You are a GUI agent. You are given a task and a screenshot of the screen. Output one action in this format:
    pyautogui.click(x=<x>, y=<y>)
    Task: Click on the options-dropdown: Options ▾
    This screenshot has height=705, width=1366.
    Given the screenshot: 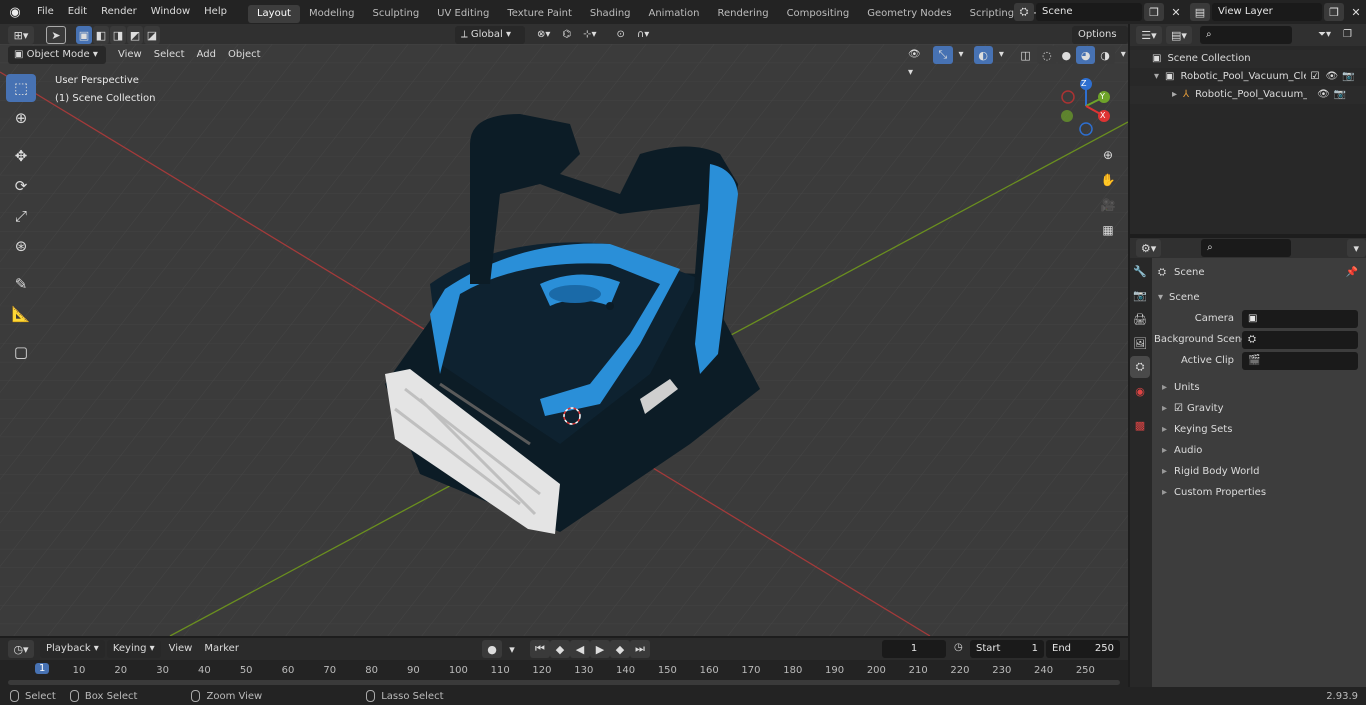 What is the action you would take?
    pyautogui.click(x=1100, y=42)
    